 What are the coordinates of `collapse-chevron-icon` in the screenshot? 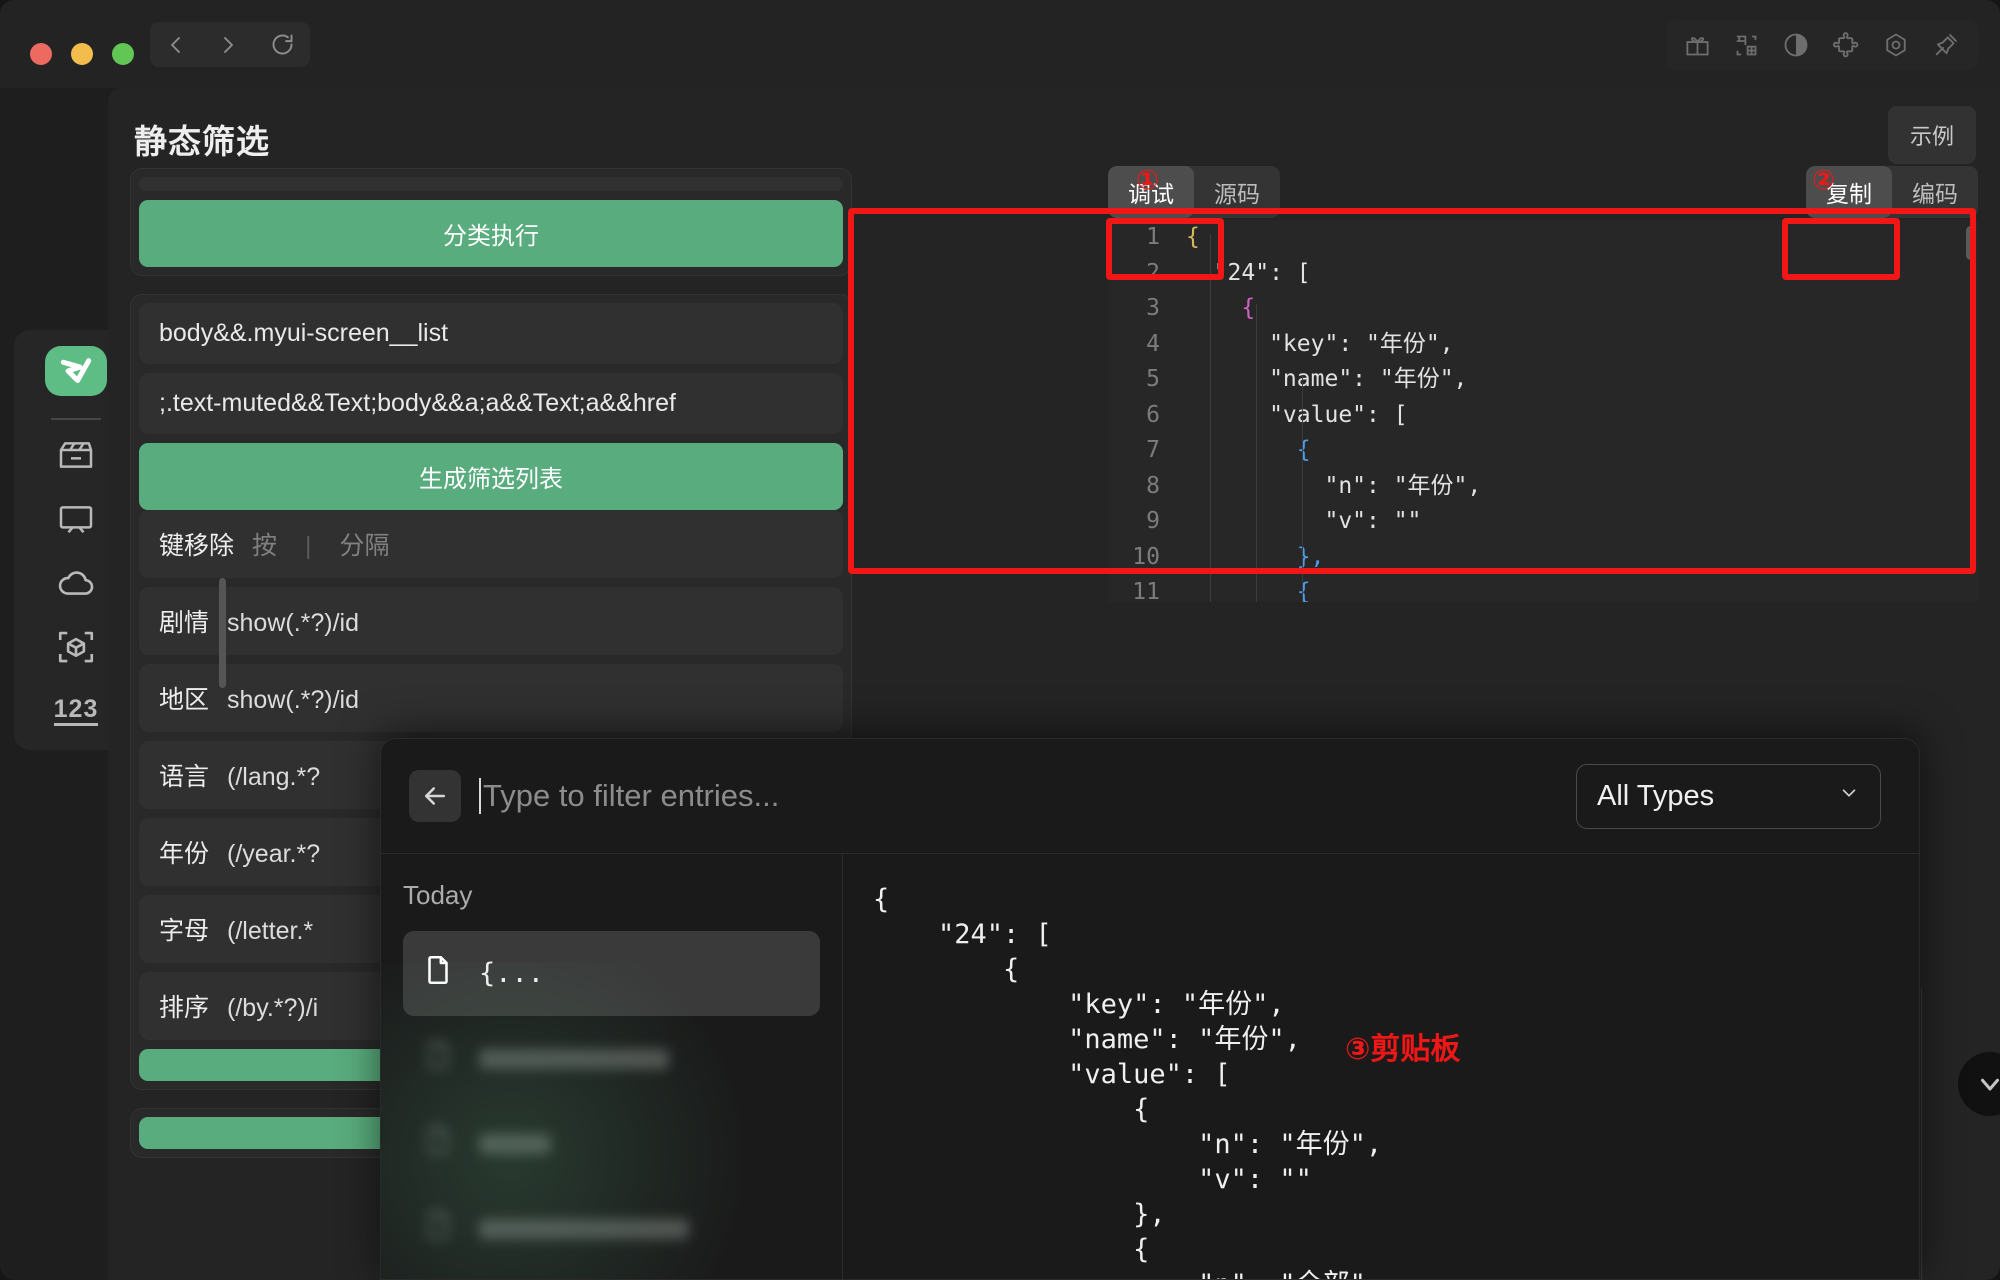 It's located at (1979, 1084).